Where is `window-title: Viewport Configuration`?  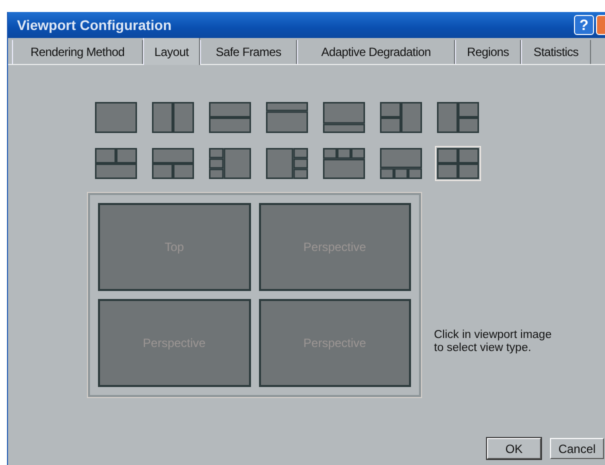 window-title: Viewport Configuration is located at coordinates (95, 25).